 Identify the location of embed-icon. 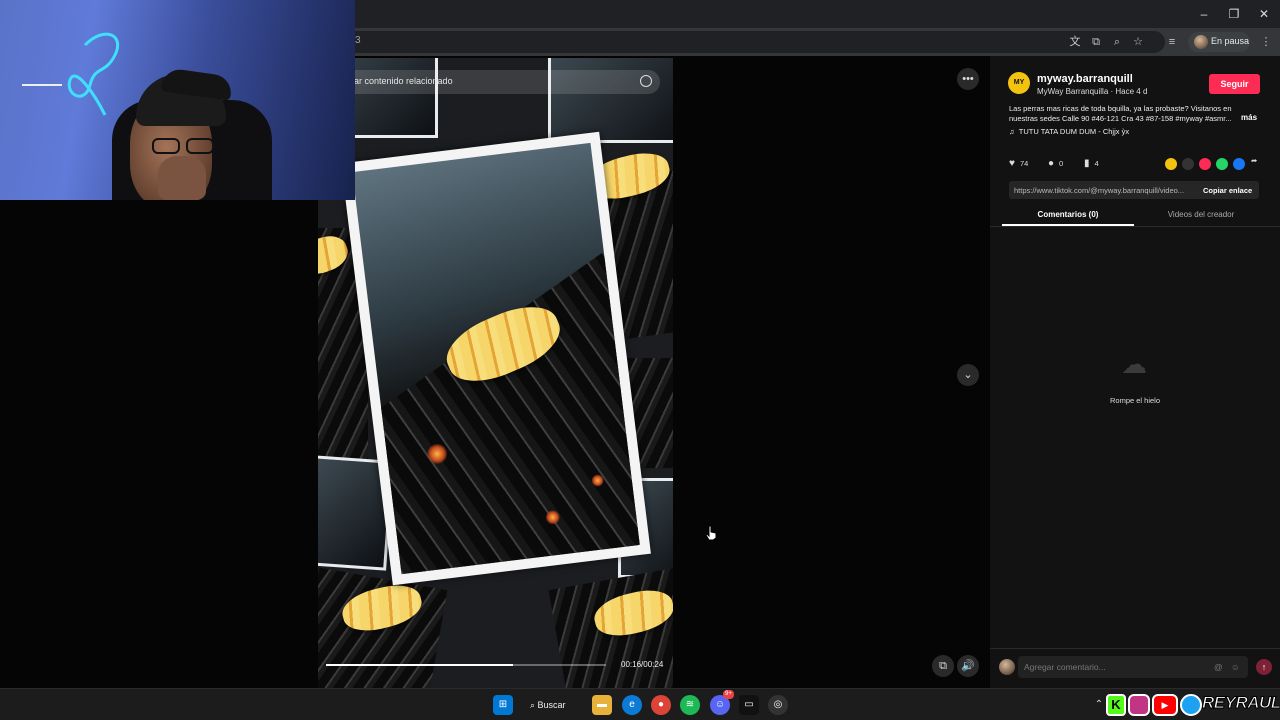
(1188, 164).